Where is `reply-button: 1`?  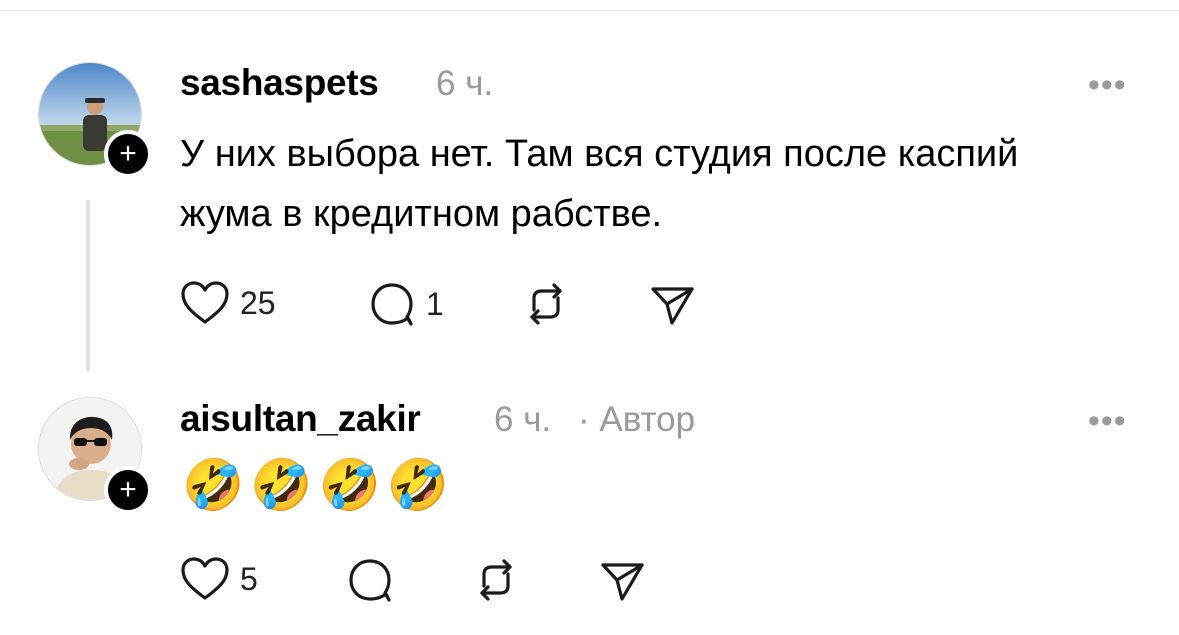 reply-button: 1 is located at coordinates (406, 304).